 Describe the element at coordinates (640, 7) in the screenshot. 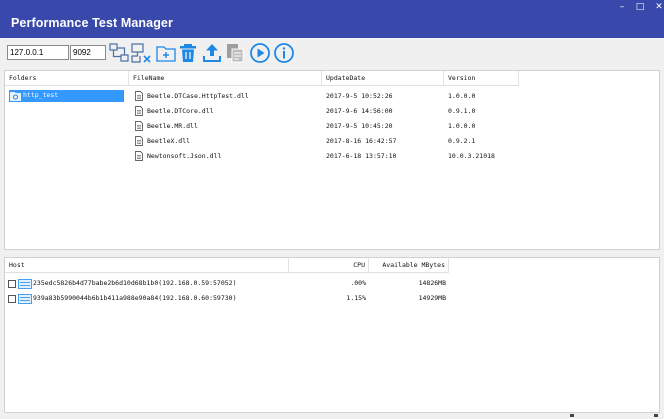

I see `maximize-button: □` at that location.